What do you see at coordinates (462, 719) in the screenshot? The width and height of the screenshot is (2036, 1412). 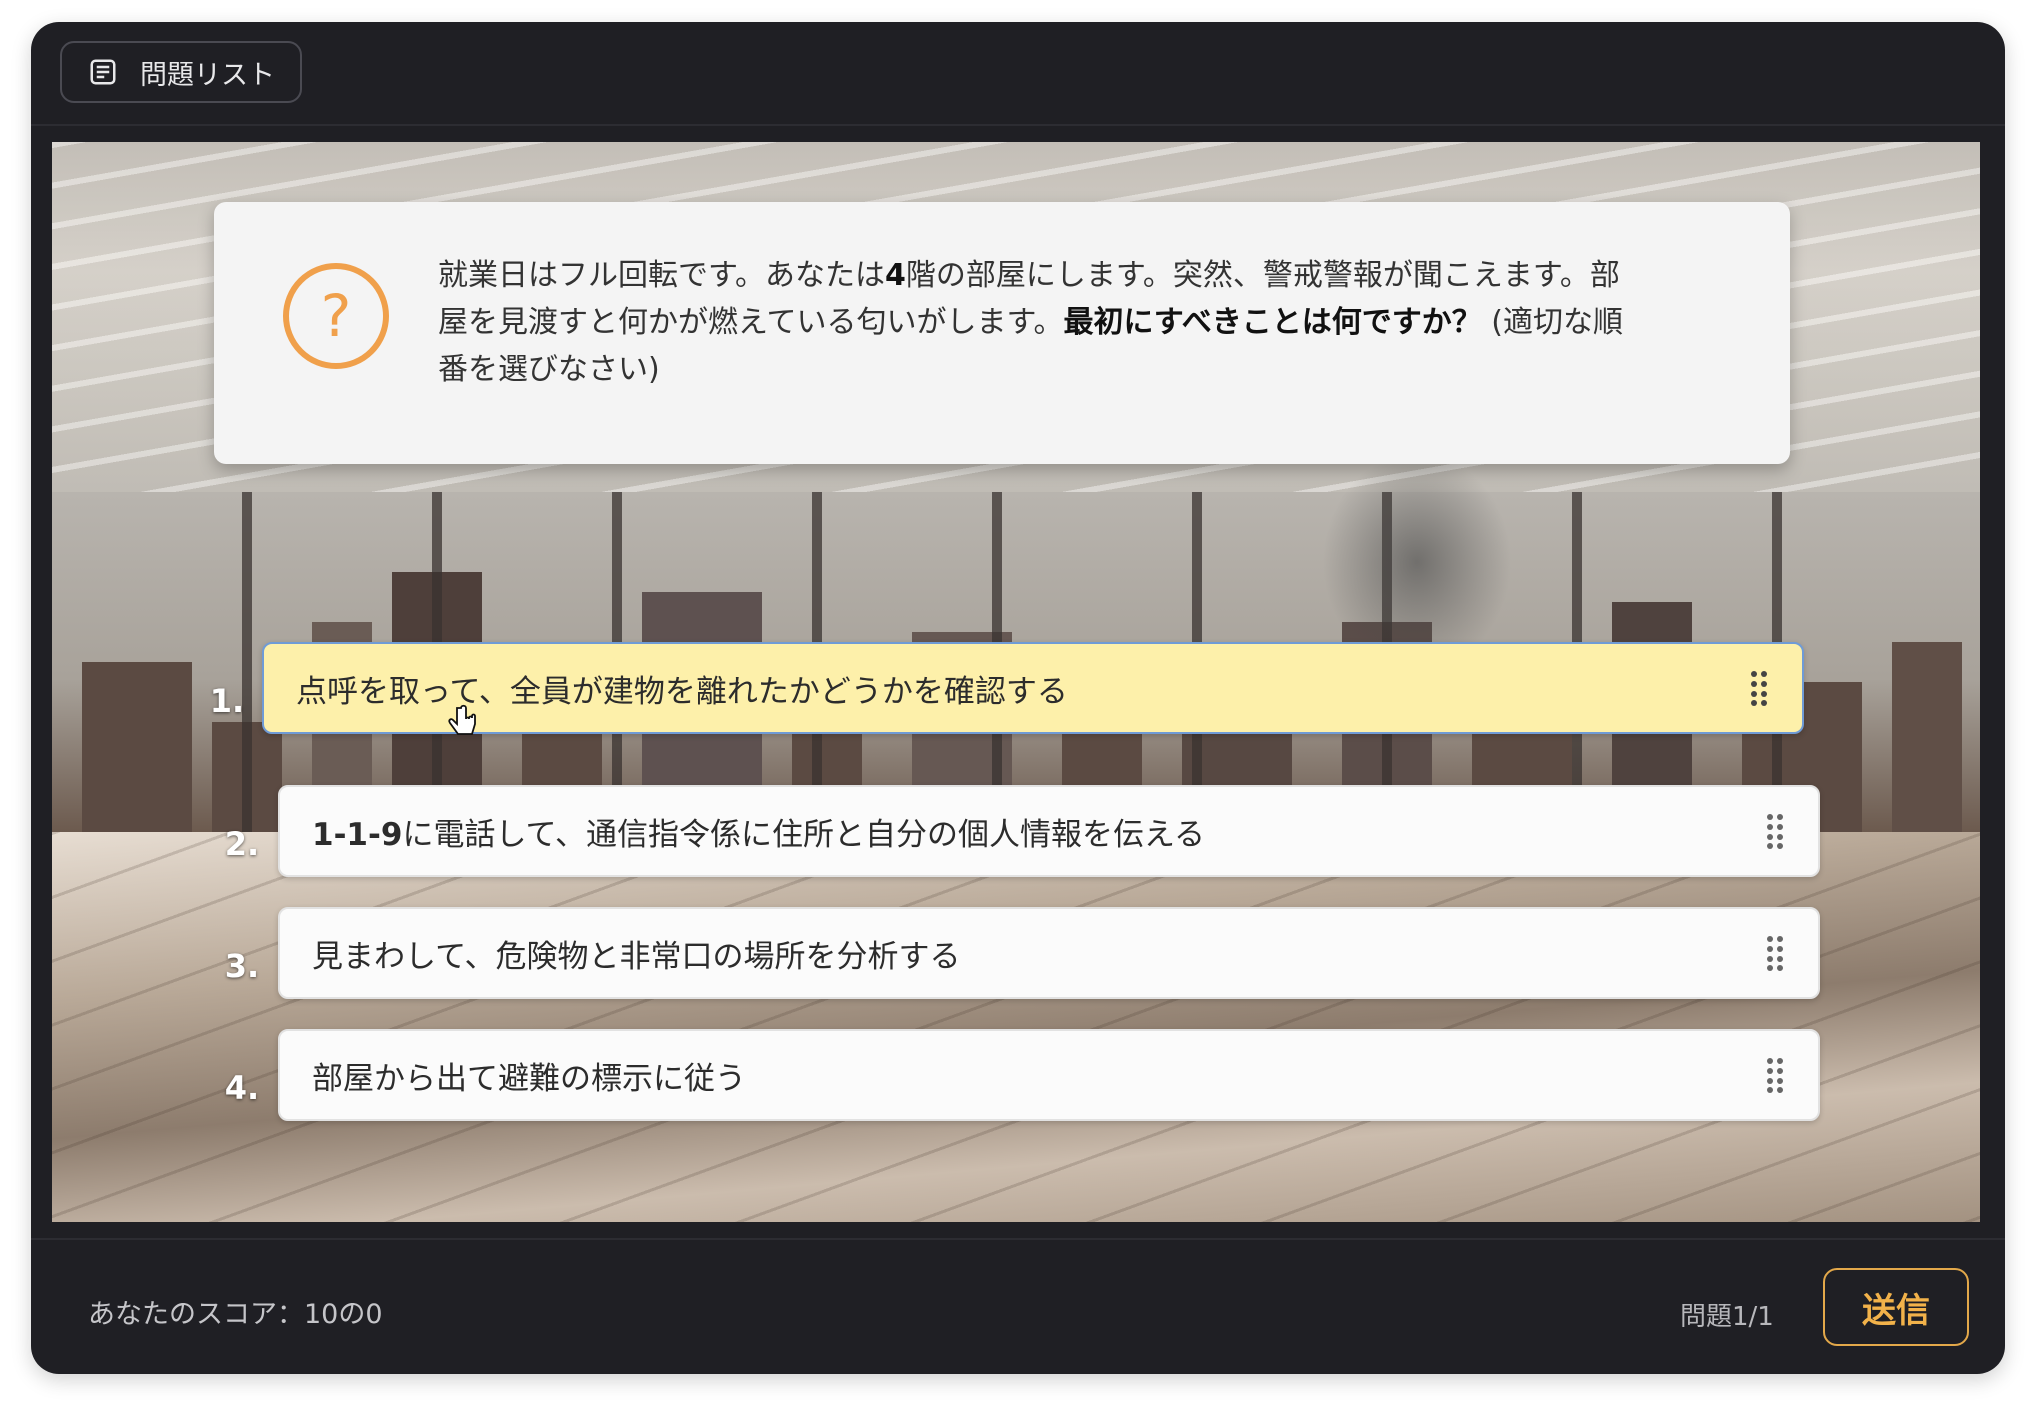 I see `hand-cursor-icon` at bounding box center [462, 719].